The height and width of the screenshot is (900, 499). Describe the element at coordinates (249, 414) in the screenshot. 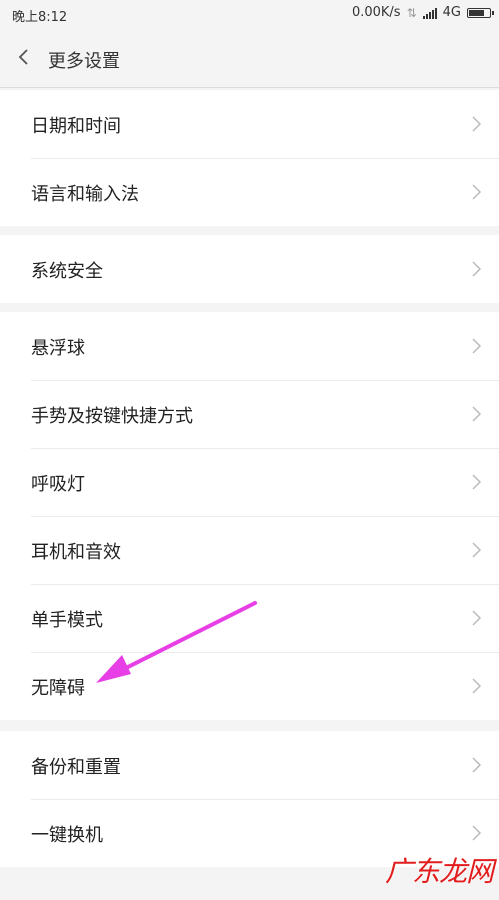

I see `settings-item-gesture-shortcuts: 手势及按键快捷方式` at that location.